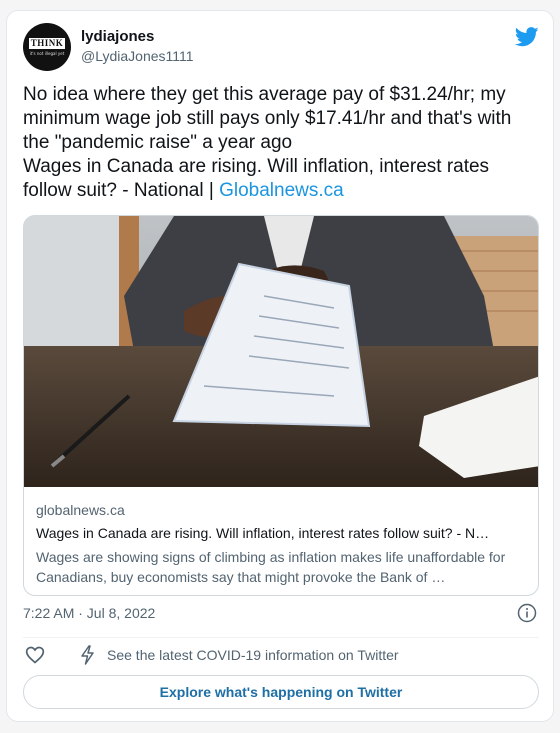 The height and width of the screenshot is (733, 560). I want to click on preview-domain: globalnews.ca, so click(80, 510).